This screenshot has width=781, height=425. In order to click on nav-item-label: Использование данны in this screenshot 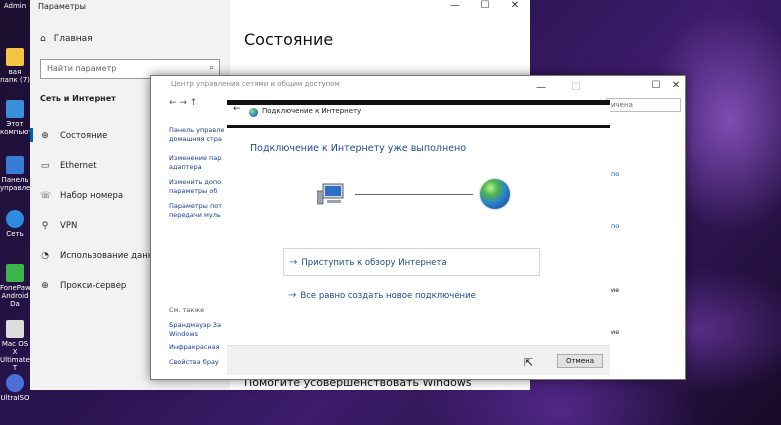, I will do `click(110, 256)`.